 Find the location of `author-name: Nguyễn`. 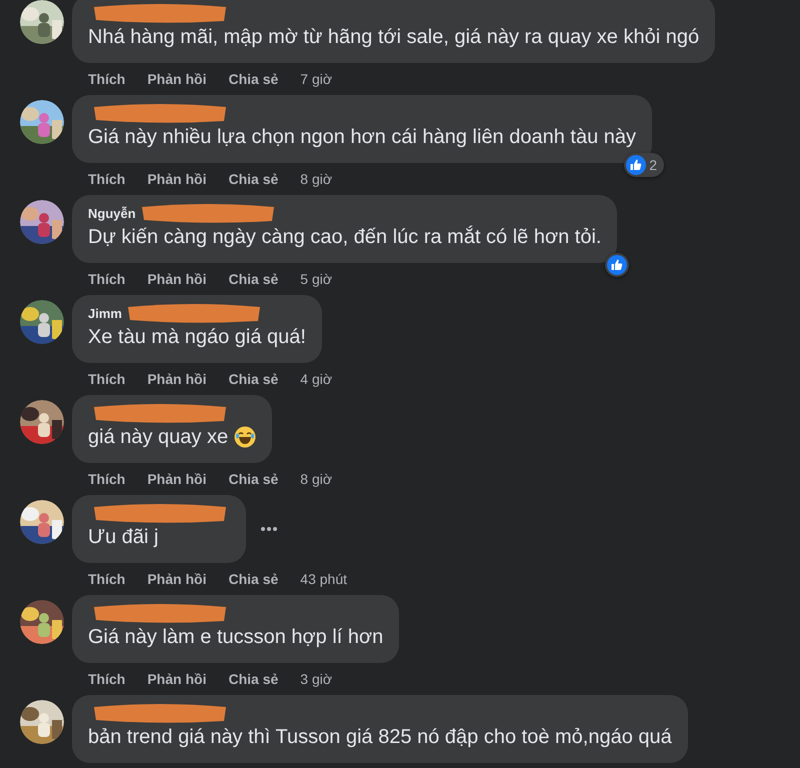

author-name: Nguyễn is located at coordinates (112, 213).